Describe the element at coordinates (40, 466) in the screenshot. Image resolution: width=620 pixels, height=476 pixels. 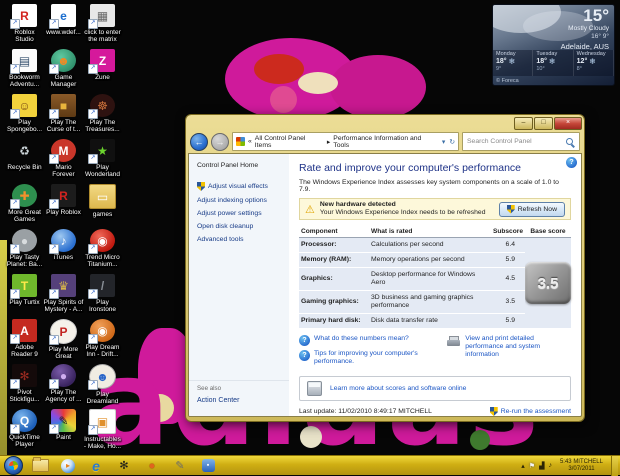
I see `taskbar-explorer` at that location.